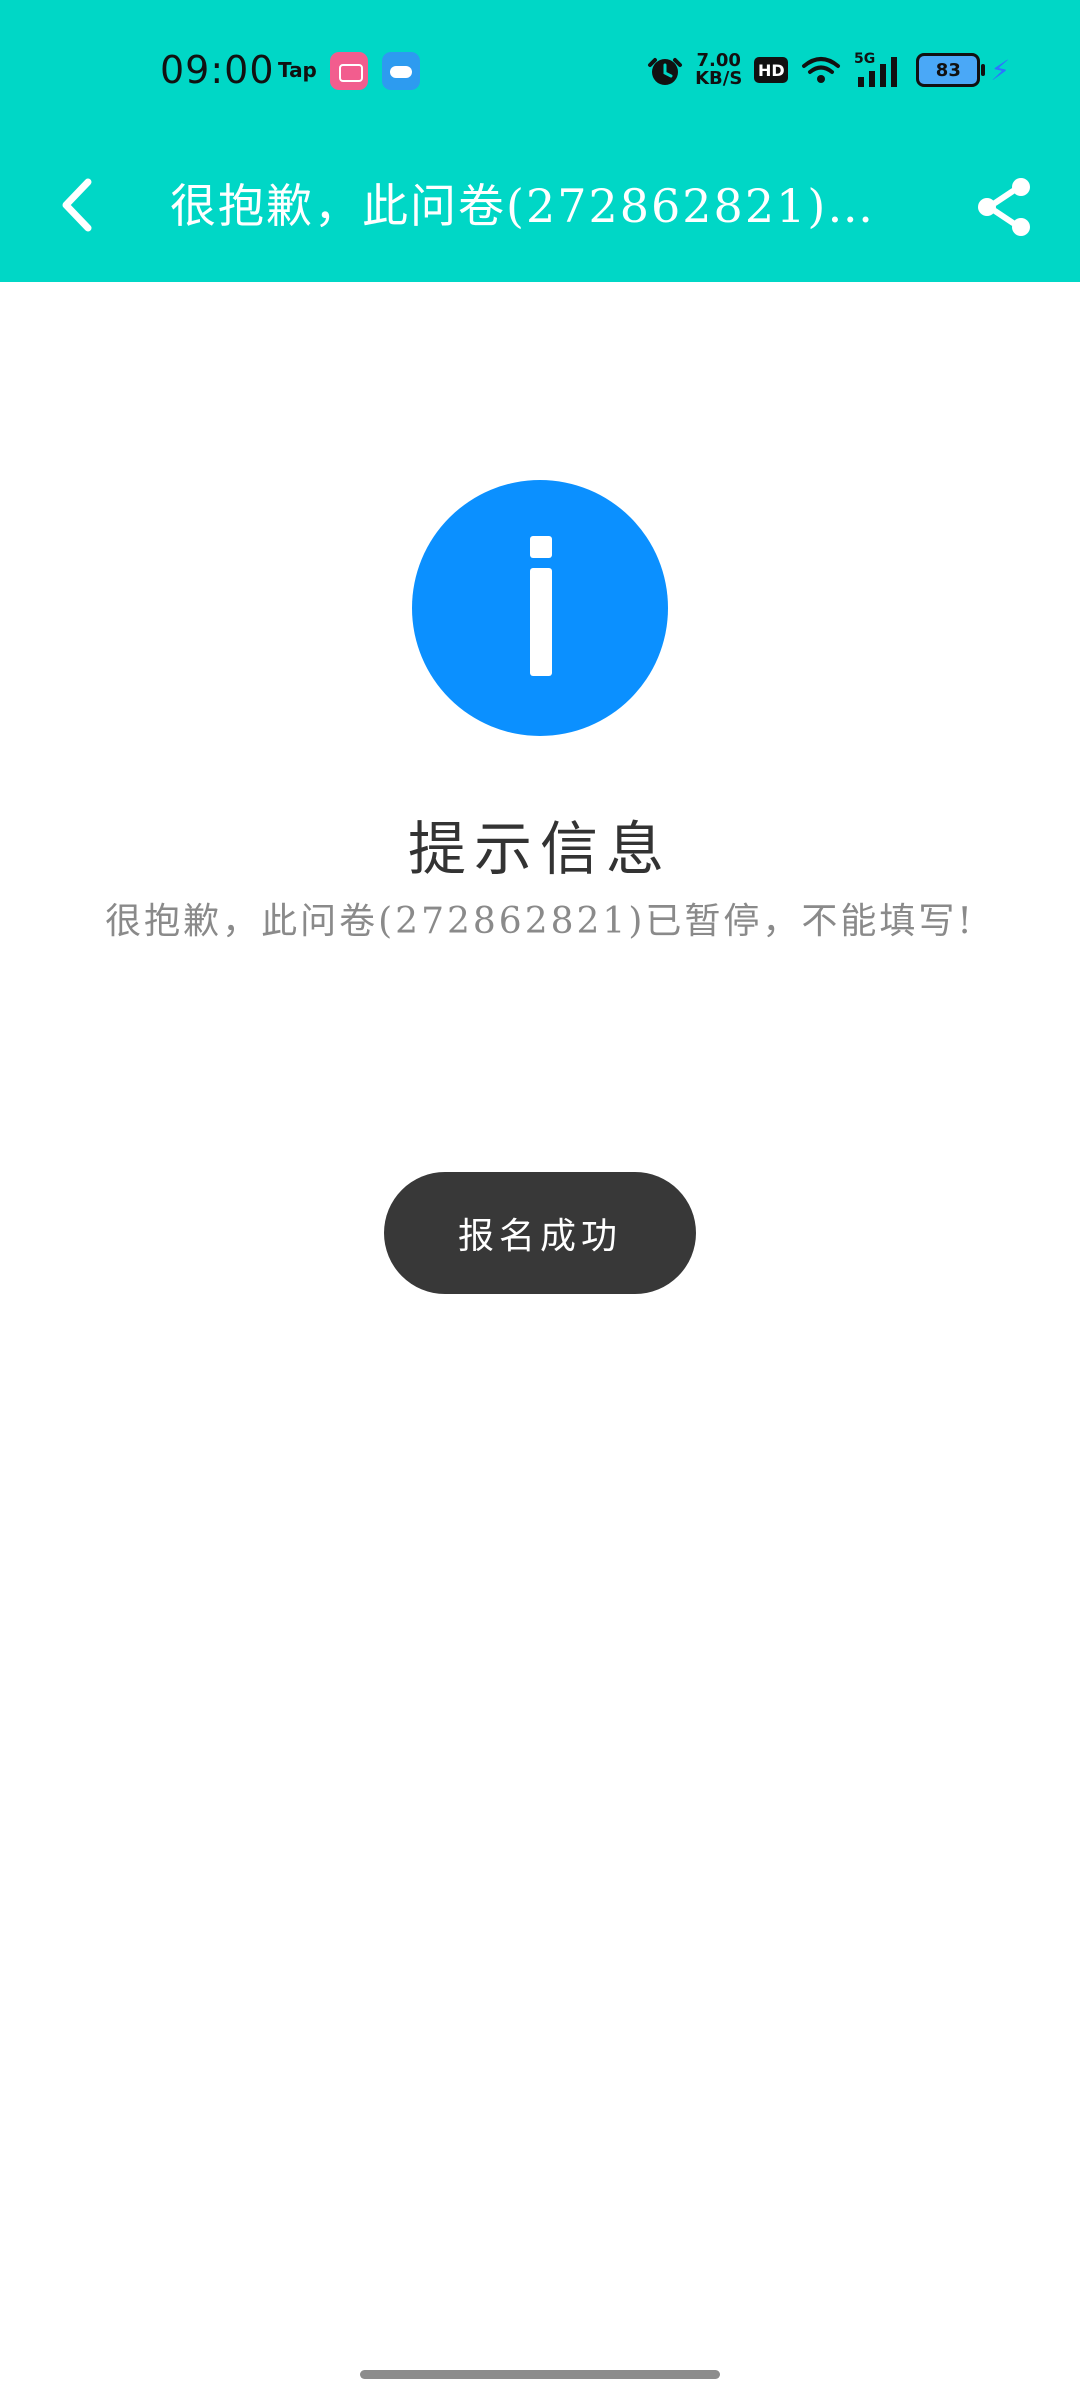 This screenshot has height=2400, width=1080. What do you see at coordinates (1000, 70) in the screenshot?
I see `charging-bolt-icon: ⚡` at bounding box center [1000, 70].